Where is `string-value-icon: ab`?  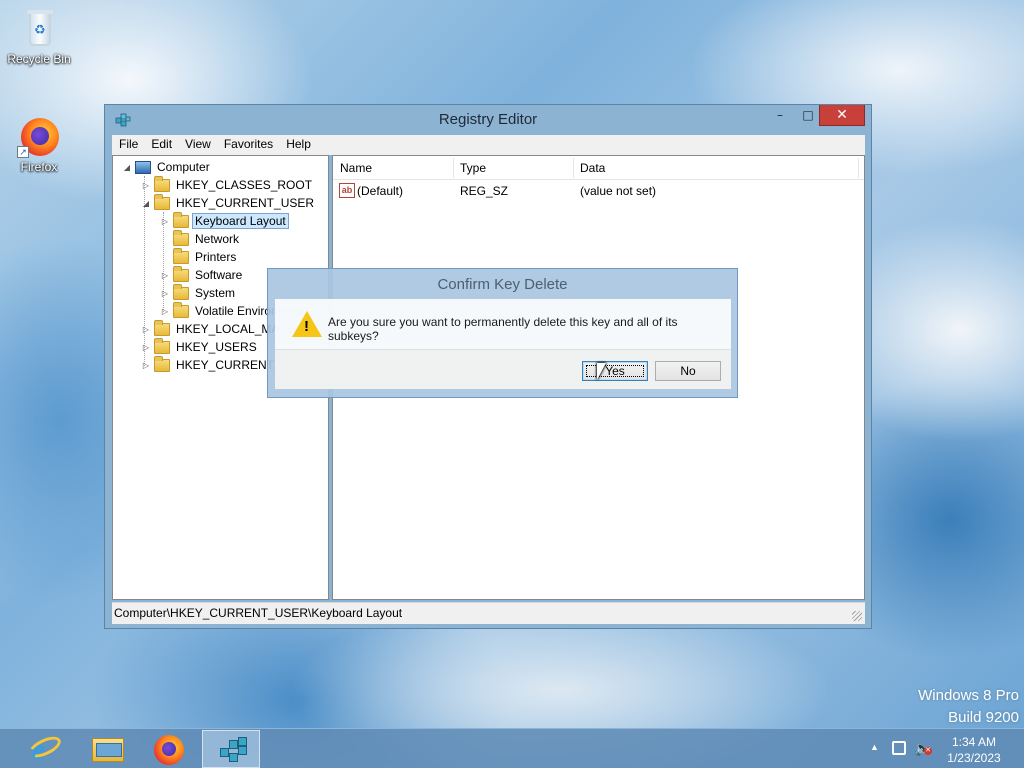 string-value-icon: ab is located at coordinates (347, 190).